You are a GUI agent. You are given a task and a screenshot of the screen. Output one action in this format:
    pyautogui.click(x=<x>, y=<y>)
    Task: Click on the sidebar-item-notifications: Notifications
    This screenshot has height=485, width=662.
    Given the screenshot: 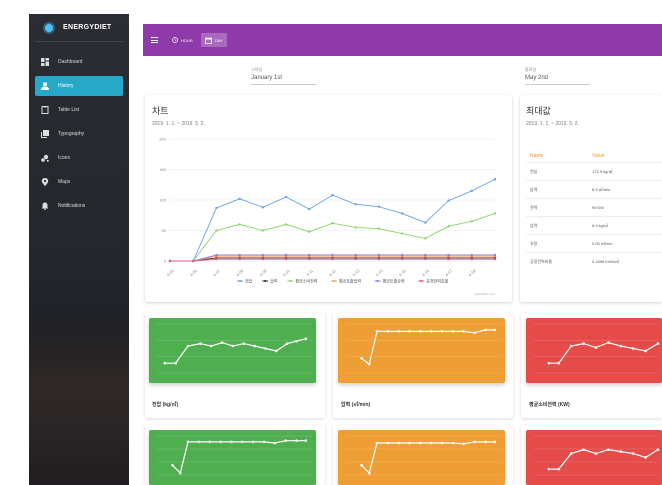 What is the action you would take?
    pyautogui.click(x=79, y=206)
    